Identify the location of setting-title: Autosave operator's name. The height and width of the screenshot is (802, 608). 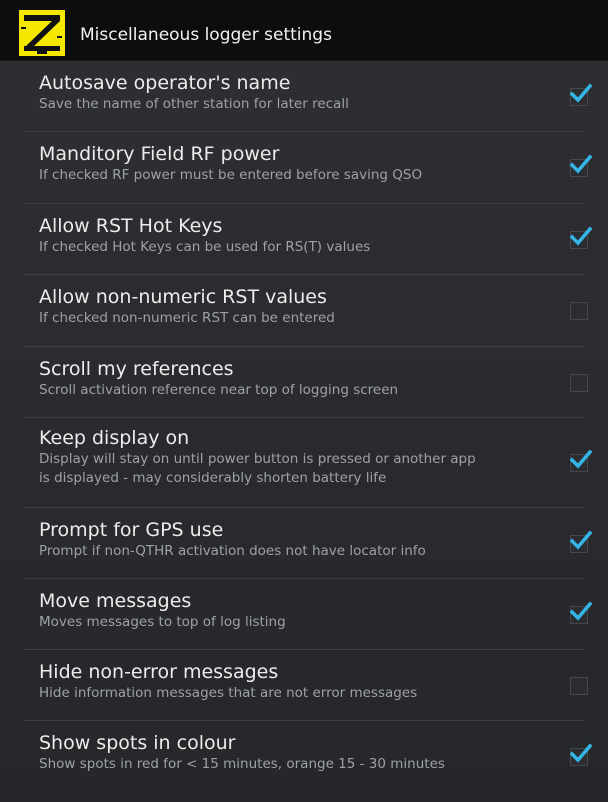
(165, 83).